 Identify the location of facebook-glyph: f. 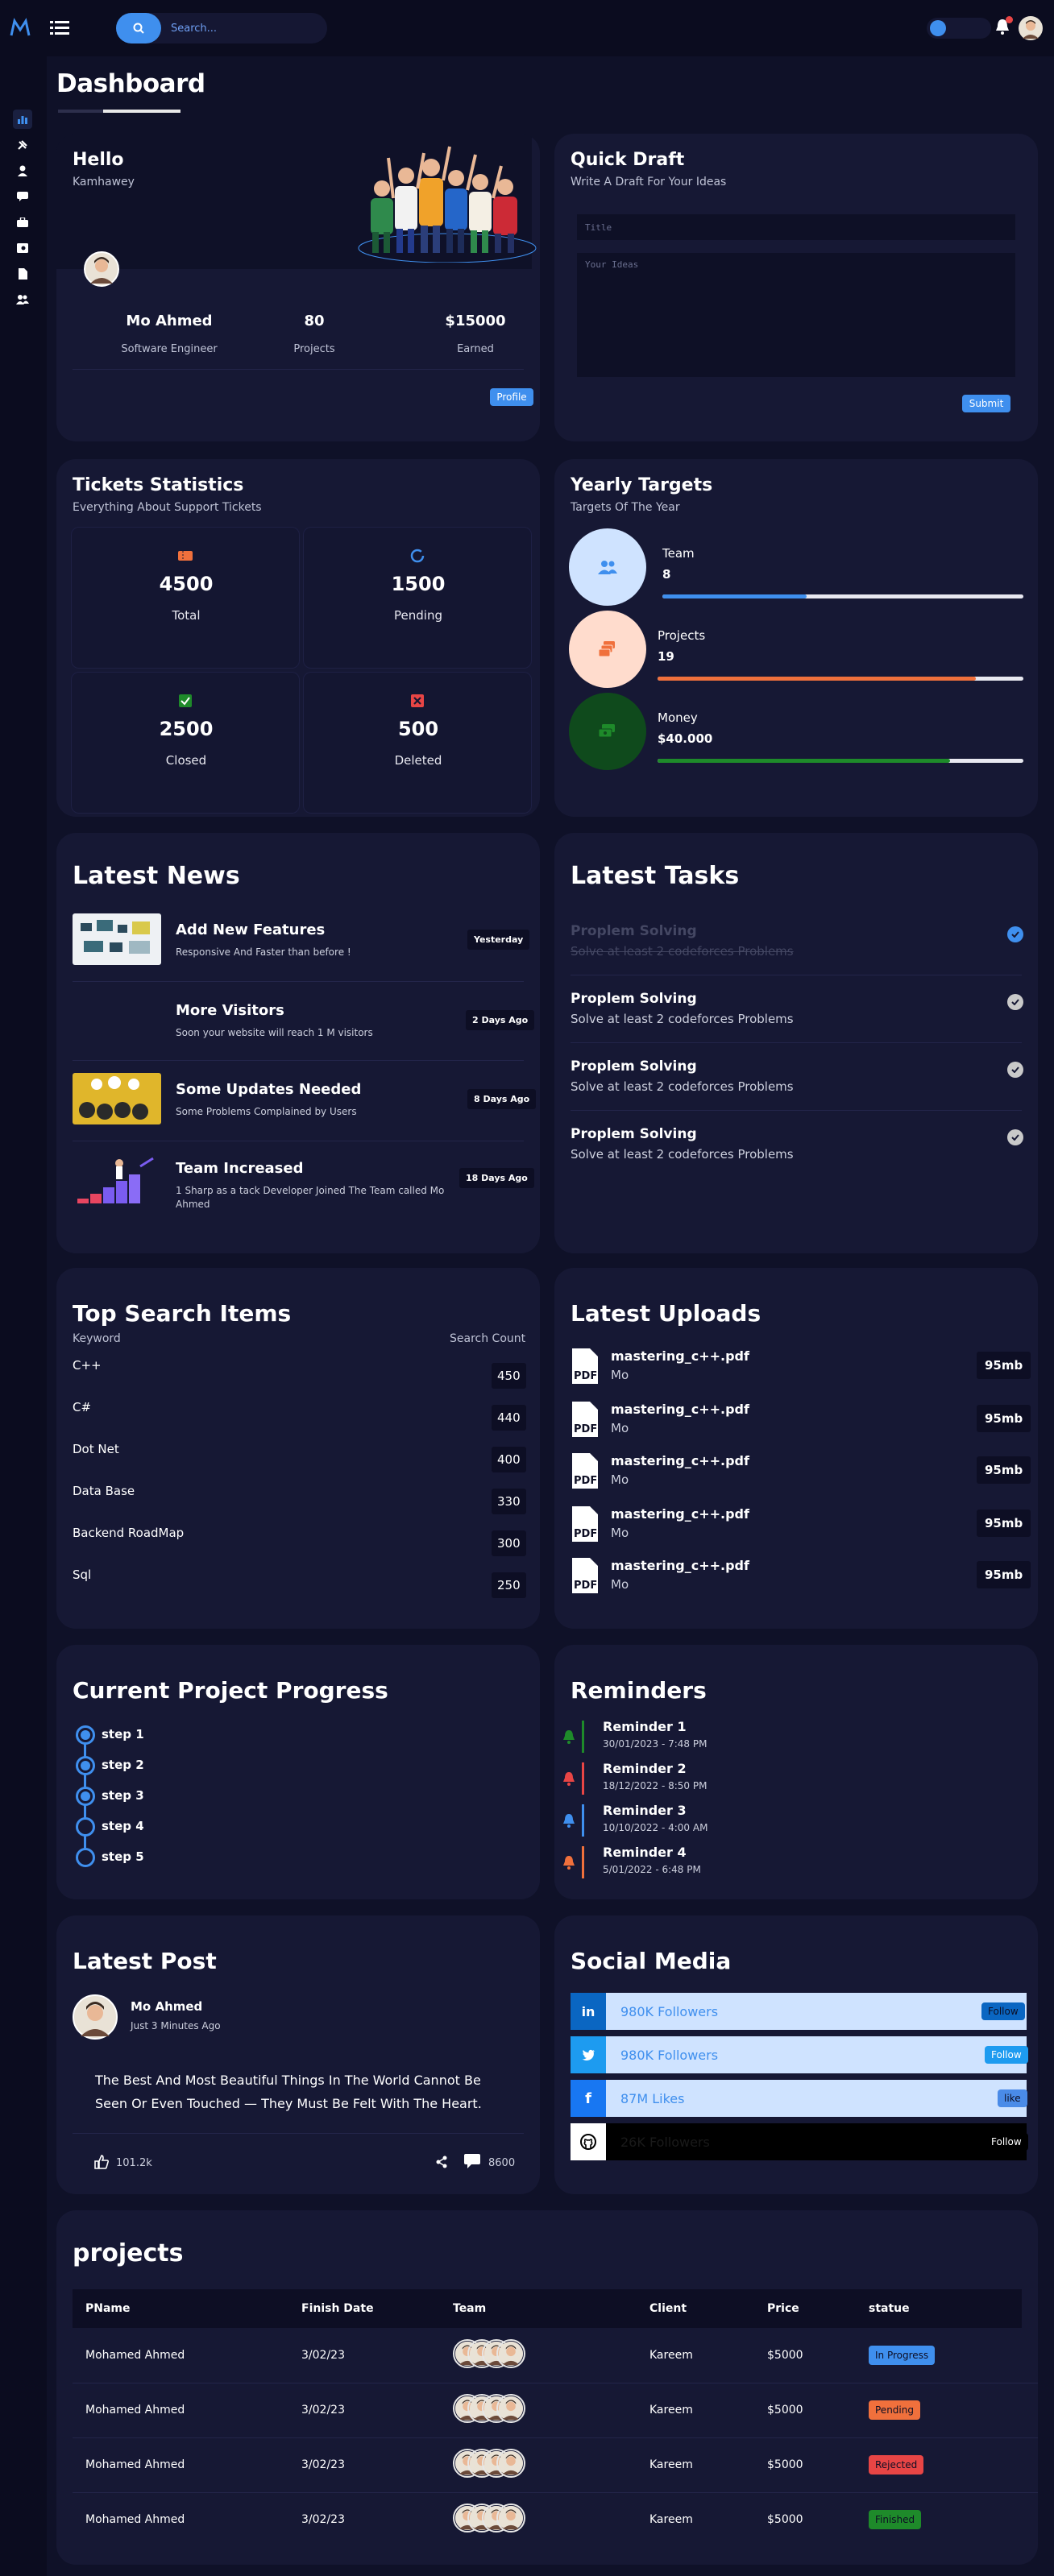
(588, 2098).